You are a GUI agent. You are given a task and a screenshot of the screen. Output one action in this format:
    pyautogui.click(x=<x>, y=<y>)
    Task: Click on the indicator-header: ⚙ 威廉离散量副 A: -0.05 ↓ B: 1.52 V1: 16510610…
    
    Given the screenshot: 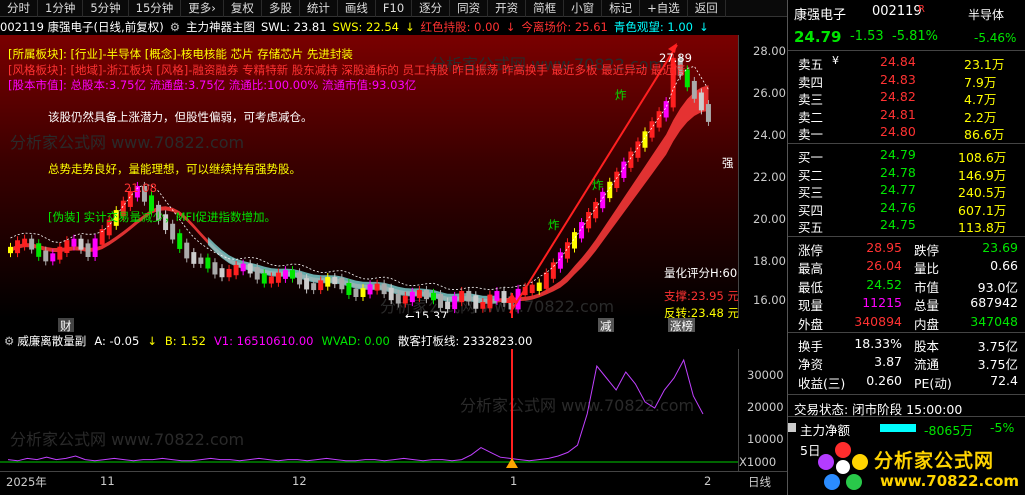 What is the action you would take?
    pyautogui.click(x=393, y=340)
    